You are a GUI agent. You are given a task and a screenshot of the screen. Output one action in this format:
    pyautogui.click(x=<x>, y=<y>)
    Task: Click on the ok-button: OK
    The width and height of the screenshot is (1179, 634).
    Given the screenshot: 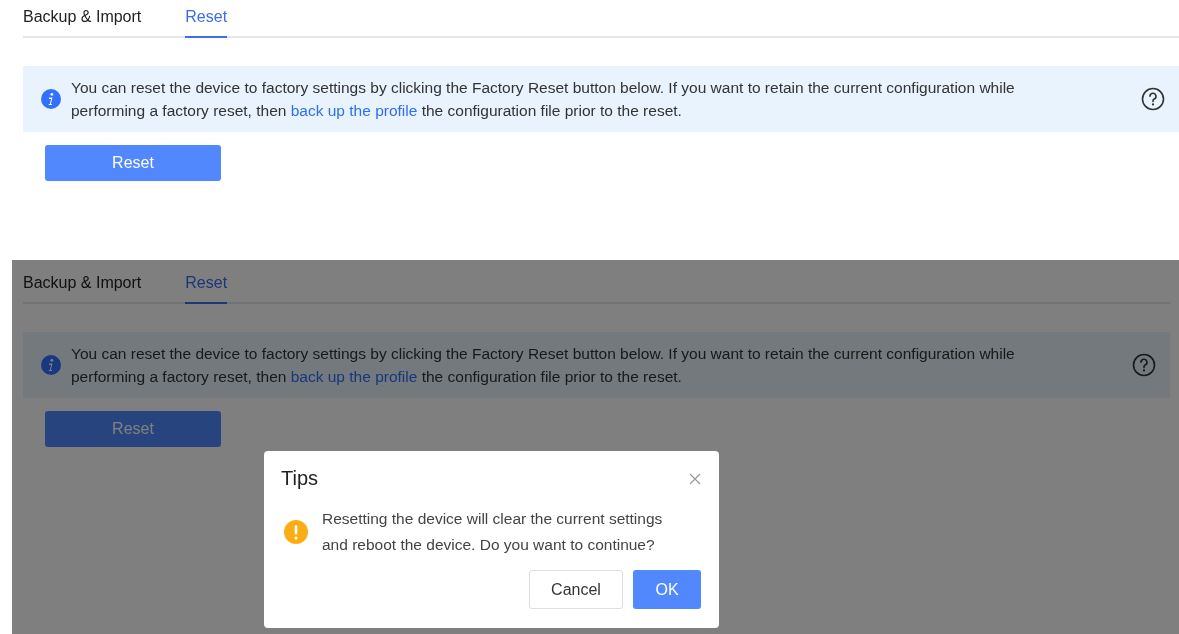 What is the action you would take?
    pyautogui.click(x=667, y=589)
    